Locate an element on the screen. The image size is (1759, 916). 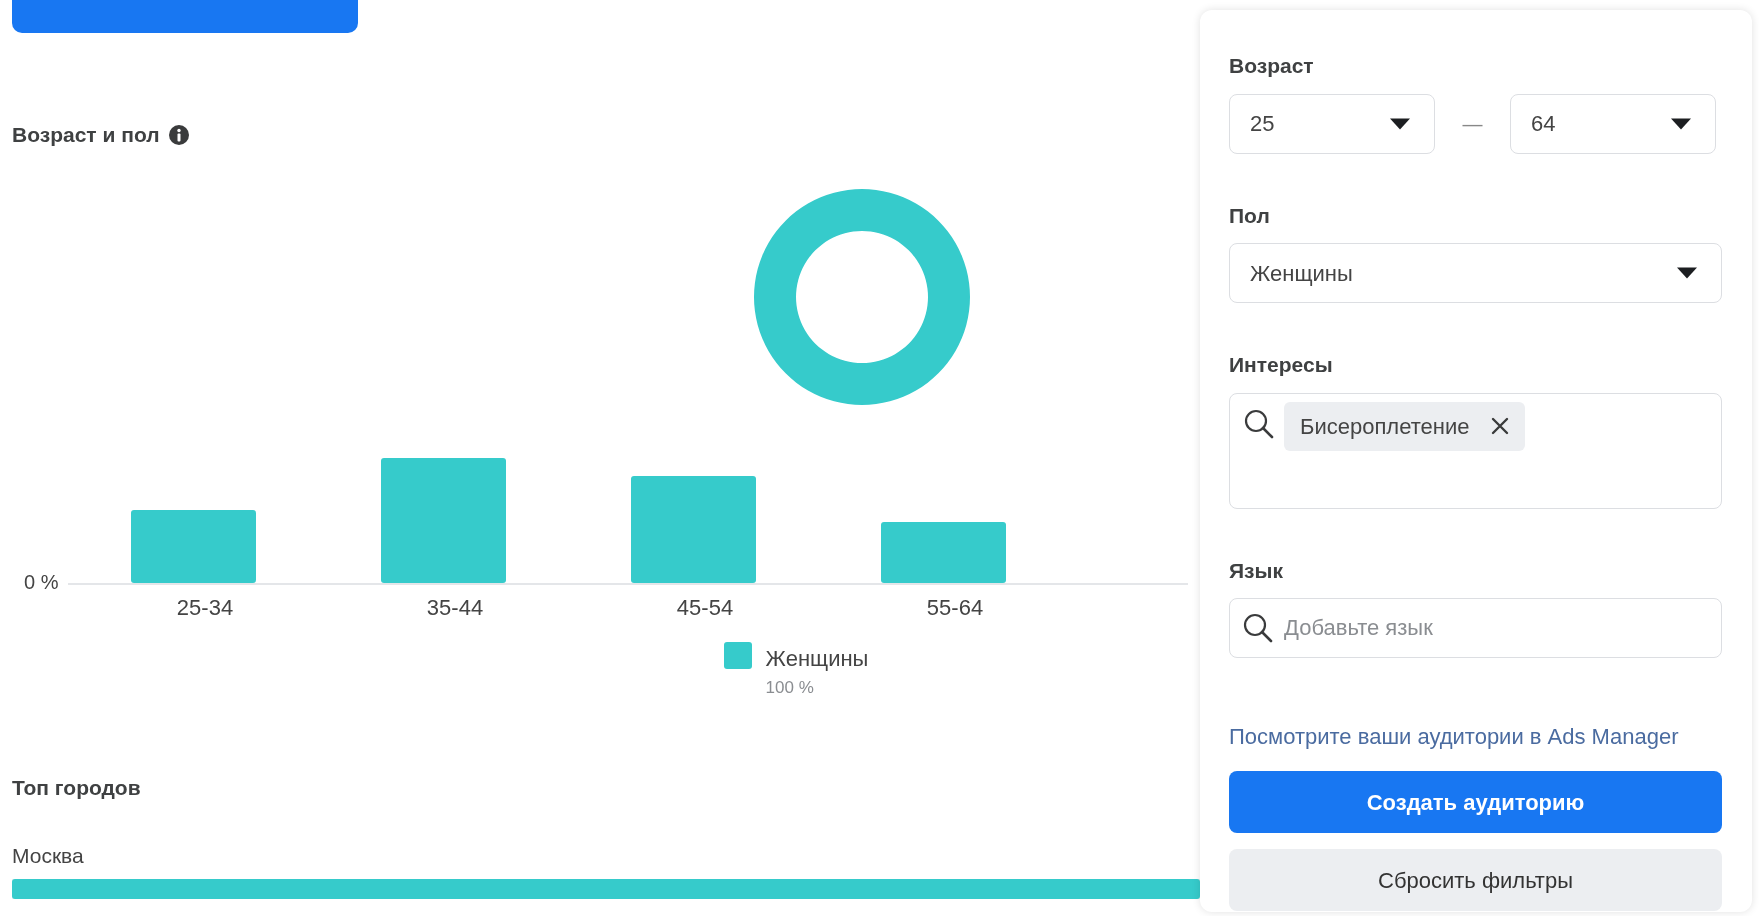
create-audience-button: Создать аудиторию is located at coordinates (1475, 802).